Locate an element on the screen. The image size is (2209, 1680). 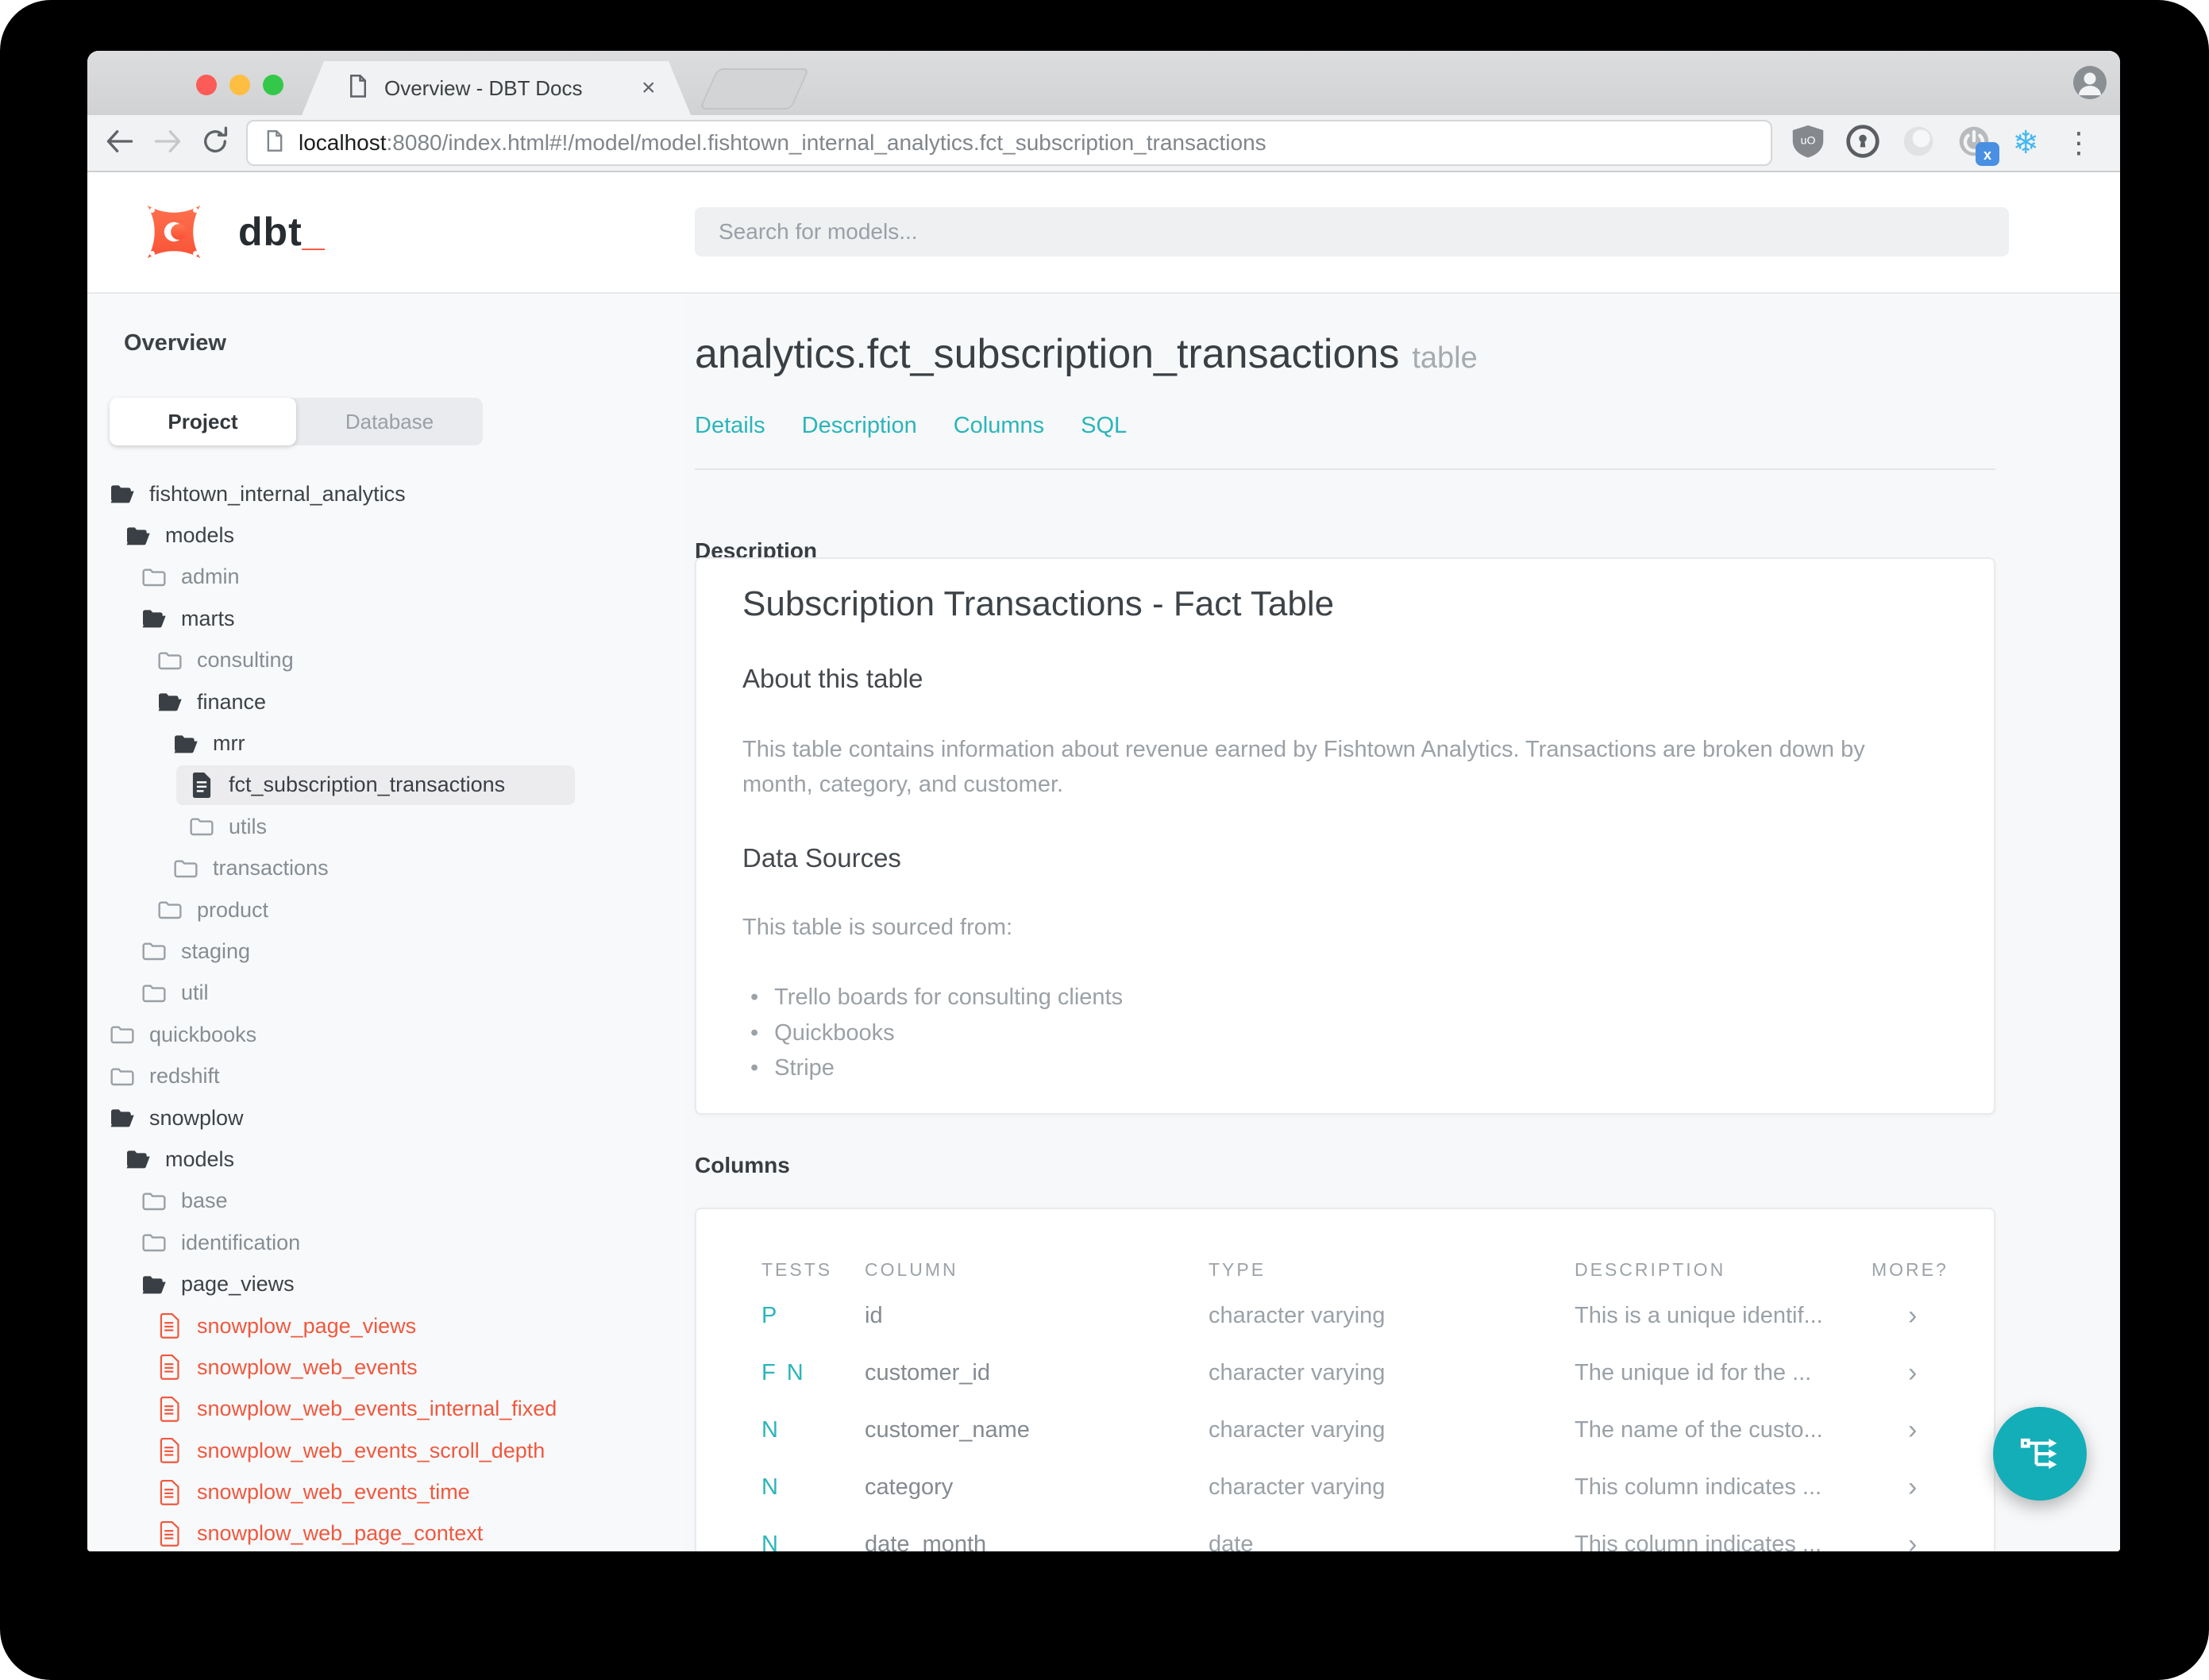
tree-item: quickbooks is located at coordinates (385, 1034).